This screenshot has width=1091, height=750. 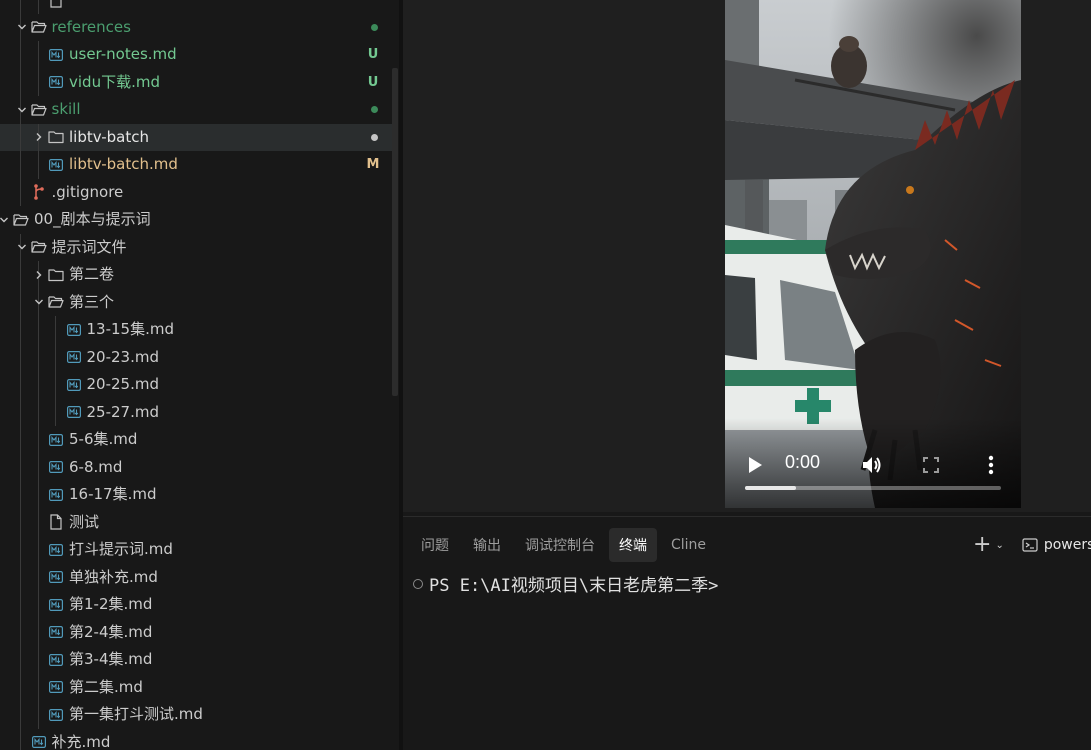 What do you see at coordinates (198, 82) in the screenshot?
I see `explorer-item-vidu-md: vidu下载.md U` at bounding box center [198, 82].